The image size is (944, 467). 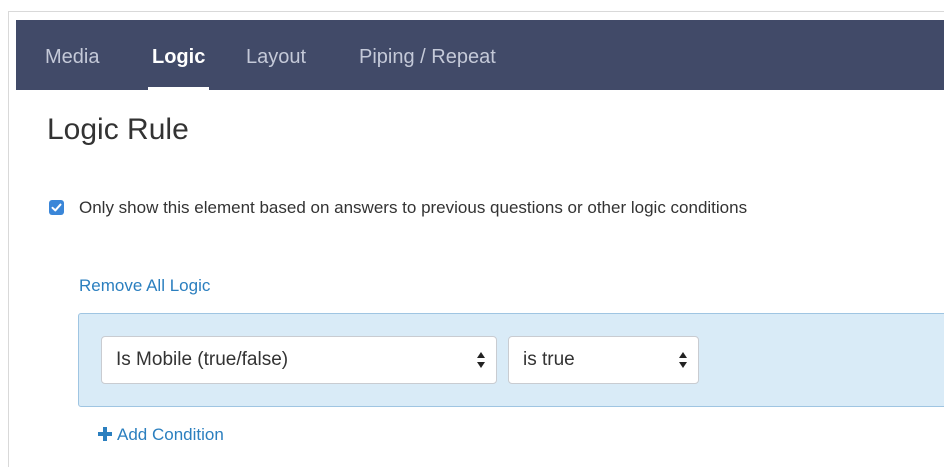 What do you see at coordinates (603, 360) in the screenshot?
I see `operator-select: is true` at bounding box center [603, 360].